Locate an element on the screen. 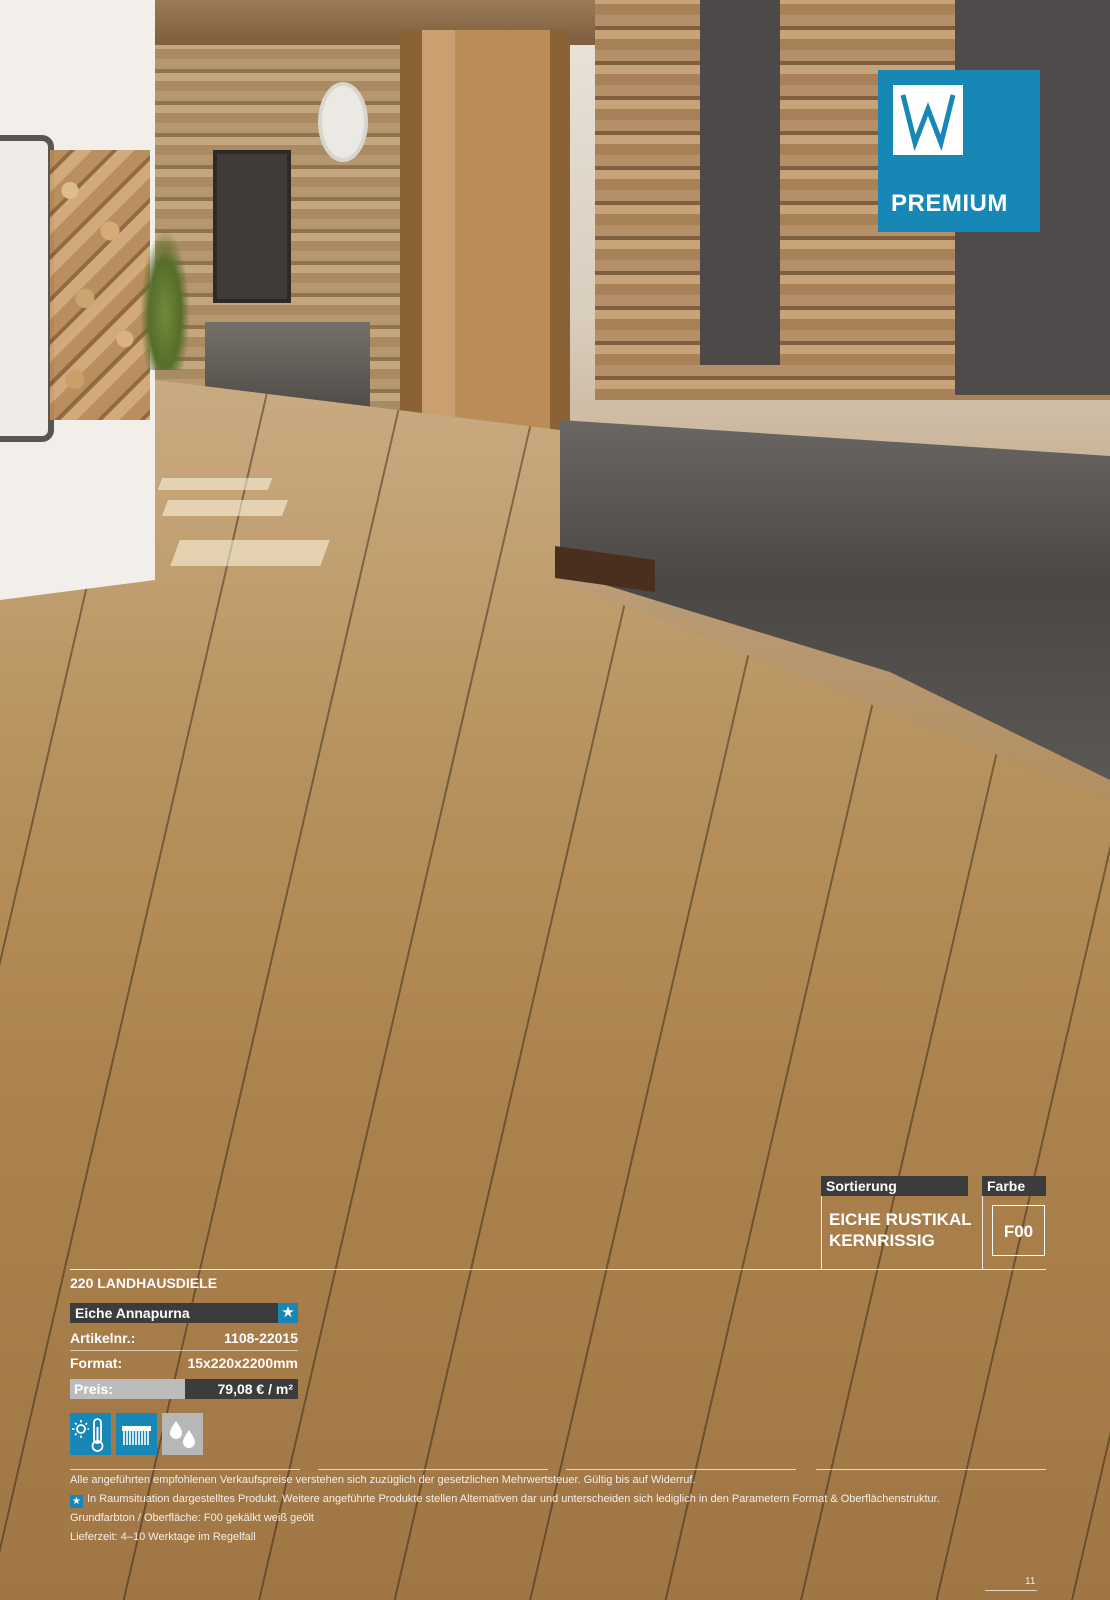  product-name: Eiche Annapurna is located at coordinates (184, 1313).